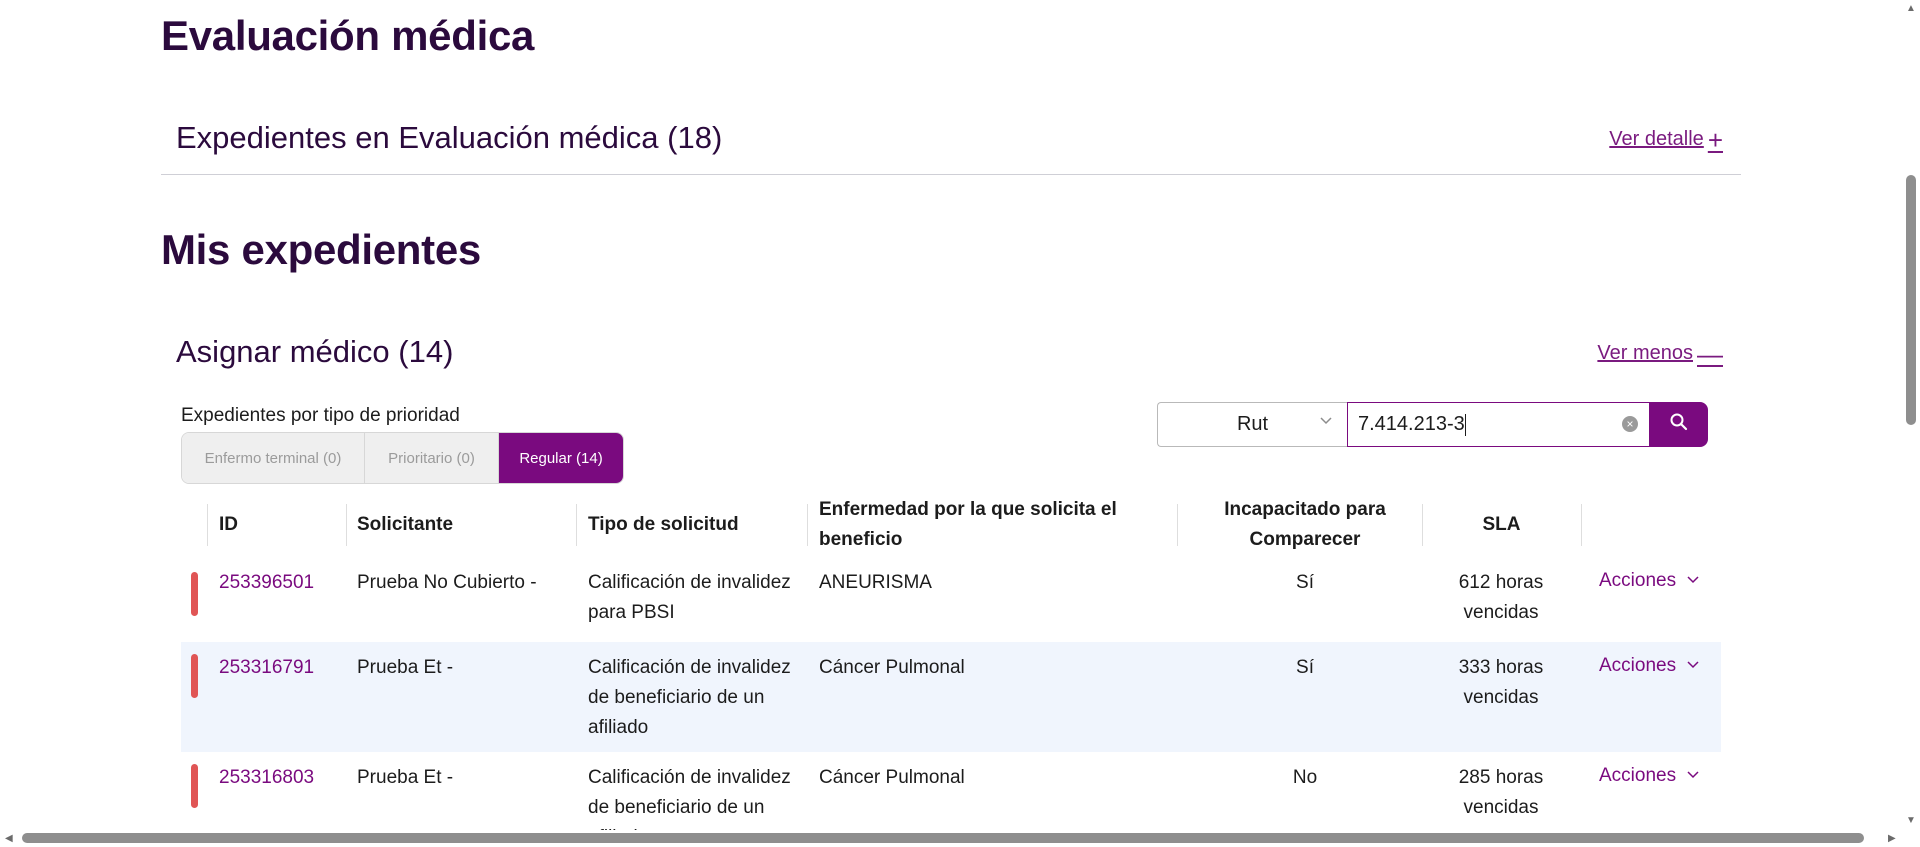 The height and width of the screenshot is (847, 1920). I want to click on section-asignar-medico: Asignar médico (14) Ver menos —, so click(951, 351).